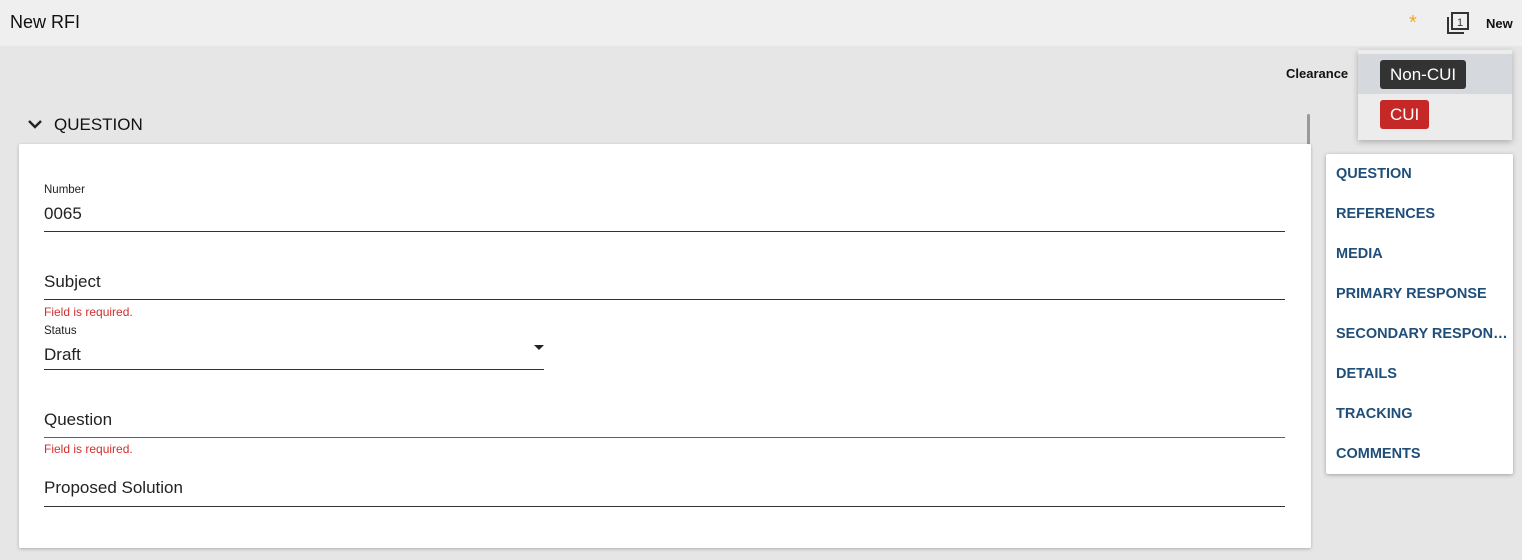 This screenshot has height=560, width=1522. What do you see at coordinates (35, 124) in the screenshot?
I see `chevron-down-icon` at bounding box center [35, 124].